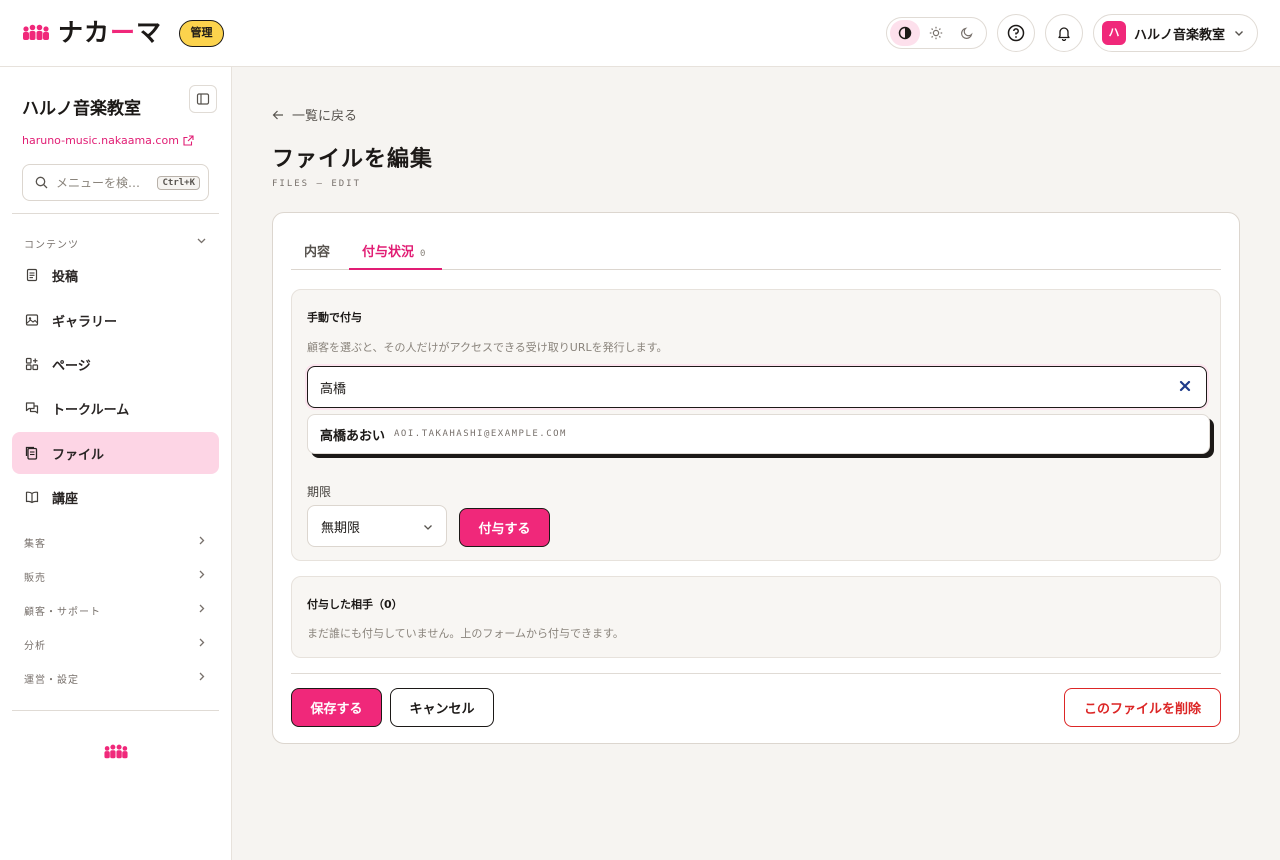 This screenshot has width=1280, height=860. I want to click on sun-icon, so click(936, 33).